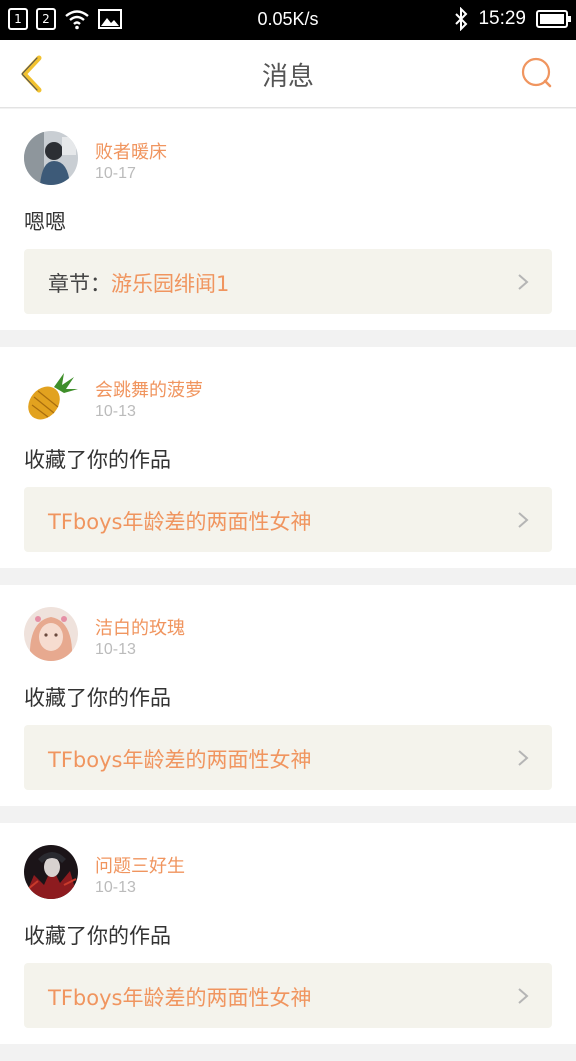  I want to click on username: 洁白的玫瑰, so click(140, 627).